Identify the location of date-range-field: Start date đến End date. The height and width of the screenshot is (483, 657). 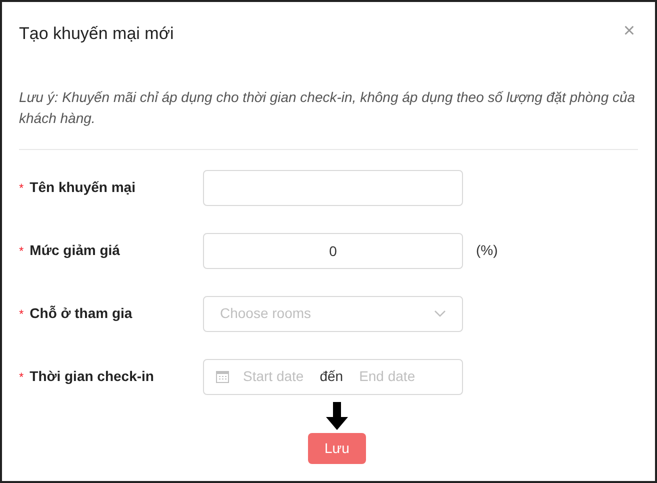
(333, 376).